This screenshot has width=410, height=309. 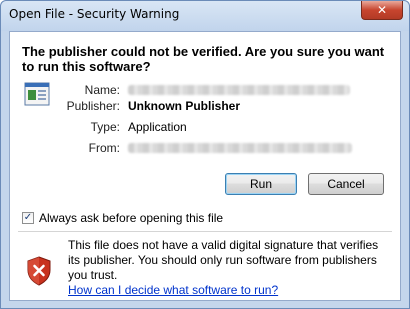 What do you see at coordinates (173, 290) in the screenshot?
I see `help-link: How can I decide what software to run?` at bounding box center [173, 290].